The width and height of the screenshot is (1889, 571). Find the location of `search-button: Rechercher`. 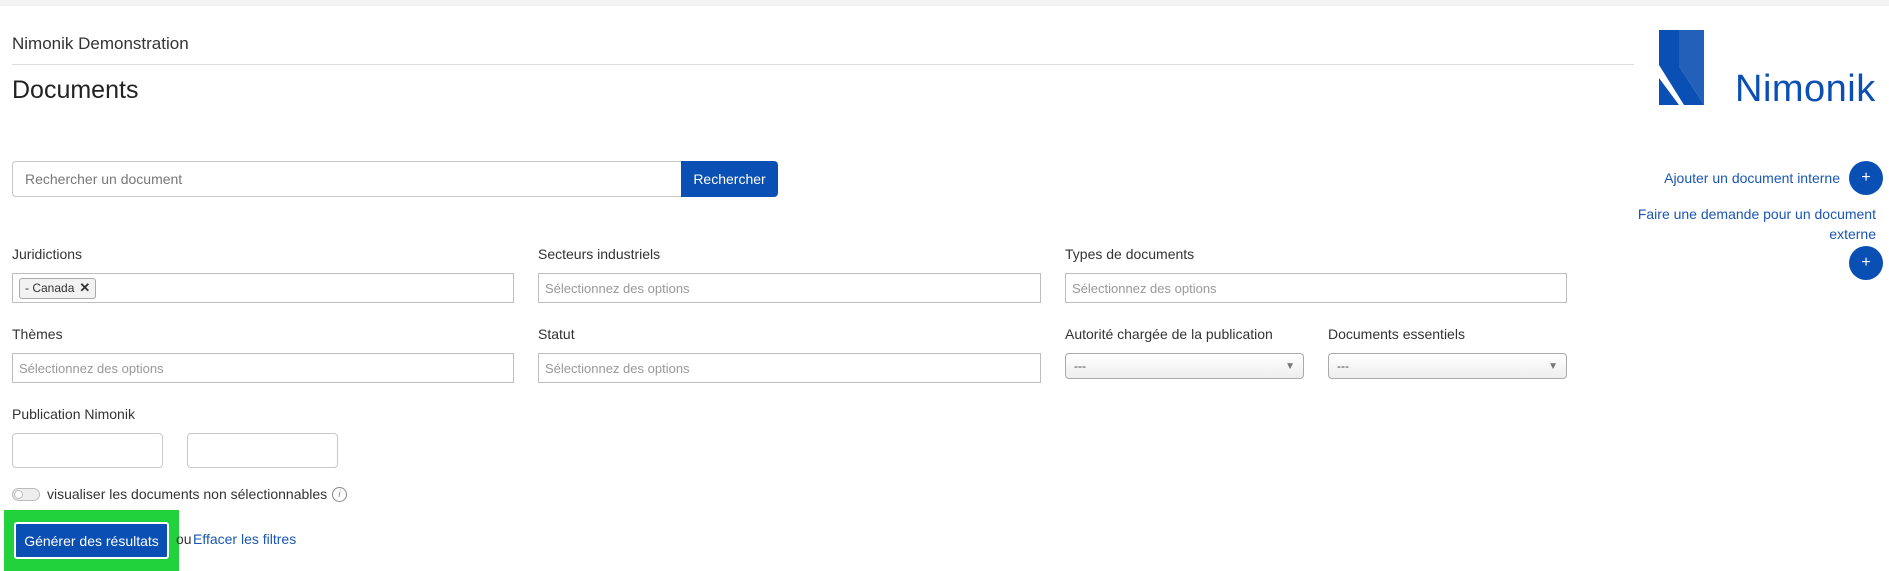

search-button: Rechercher is located at coordinates (729, 179).